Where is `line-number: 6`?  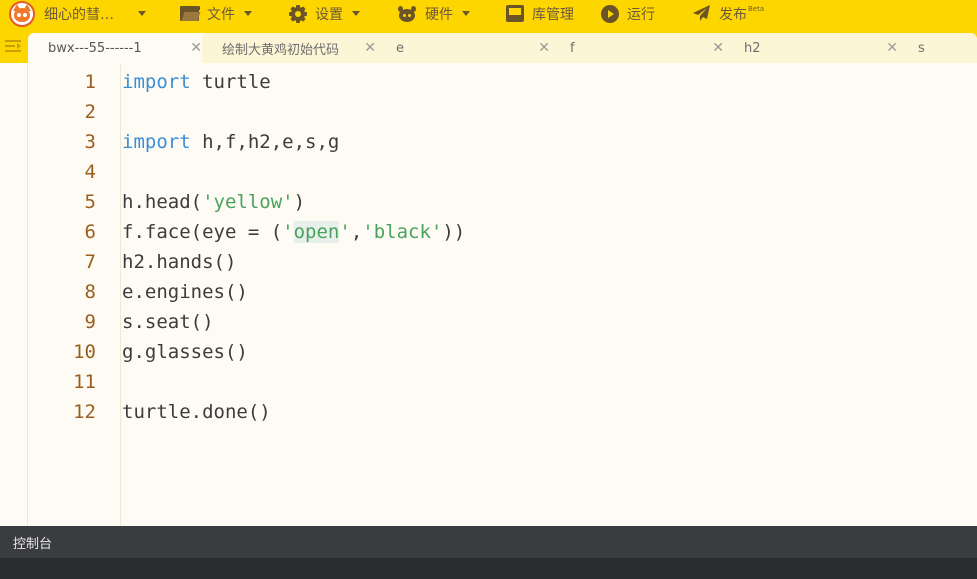
line-number: 6 is located at coordinates (90, 232).